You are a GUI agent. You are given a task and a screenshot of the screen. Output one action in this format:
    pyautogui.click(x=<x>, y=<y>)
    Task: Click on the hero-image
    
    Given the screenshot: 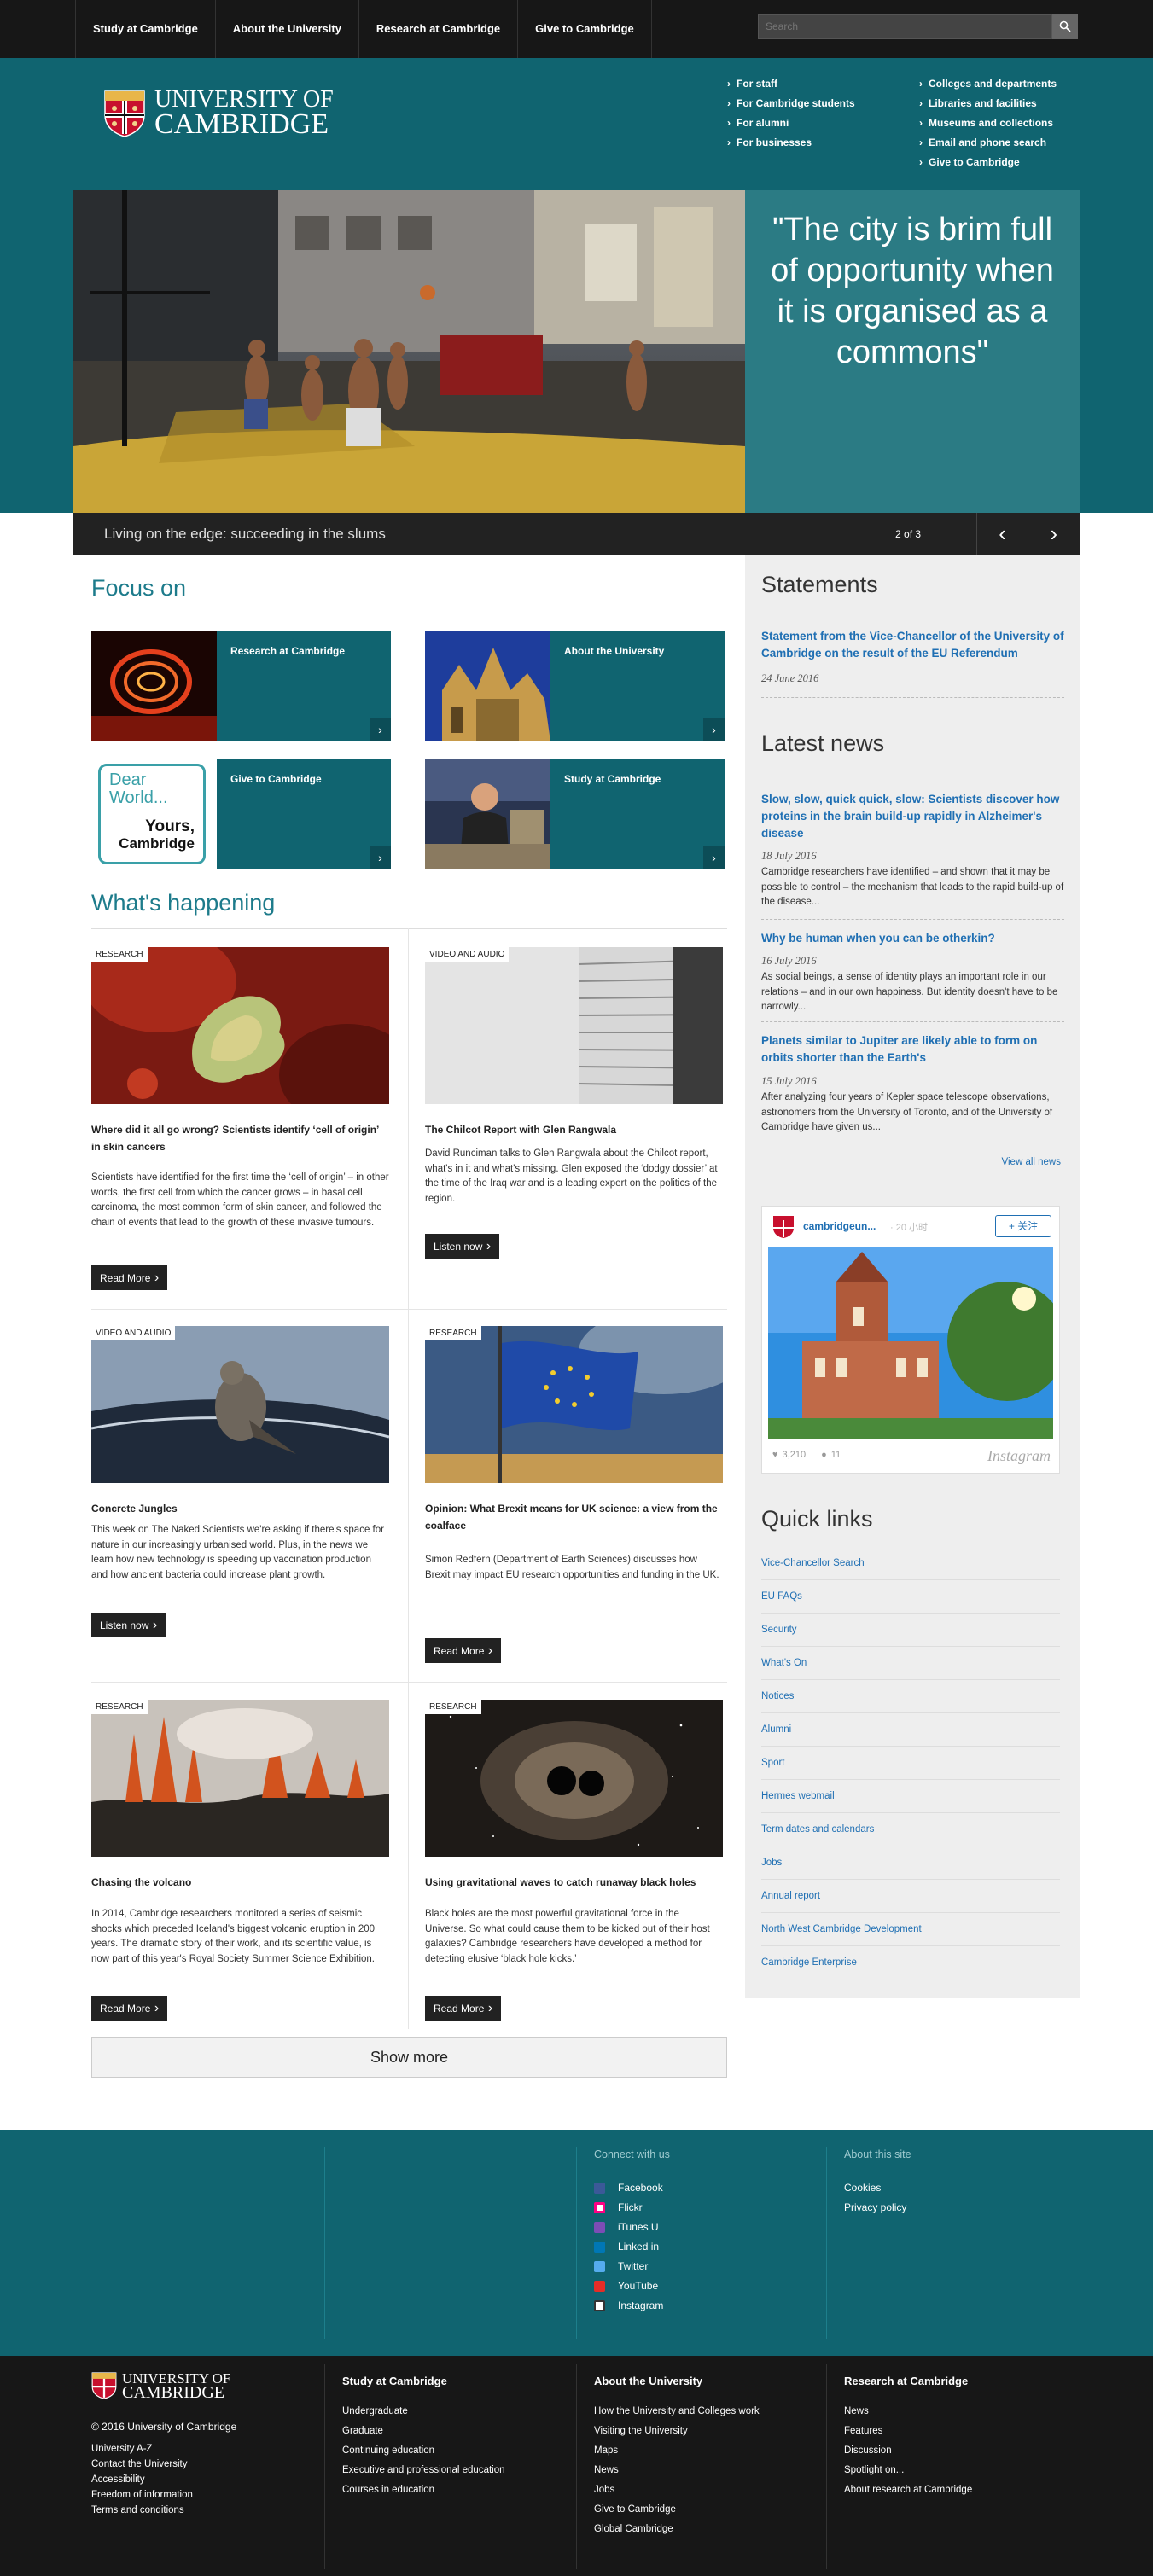 What is the action you would take?
    pyautogui.click(x=409, y=351)
    